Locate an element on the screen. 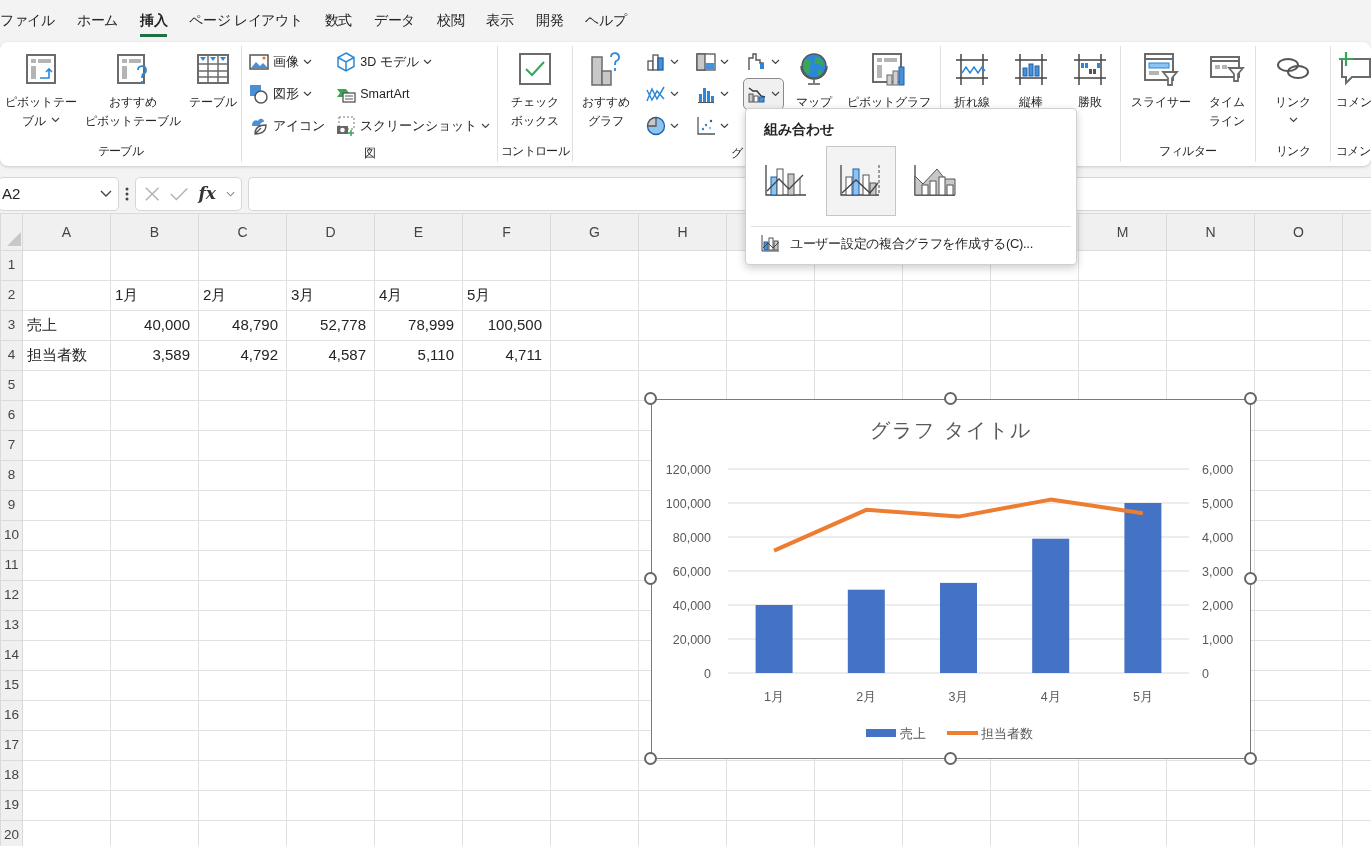 This screenshot has width=1371, height=846. group-label: 図 is located at coordinates (369, 153).